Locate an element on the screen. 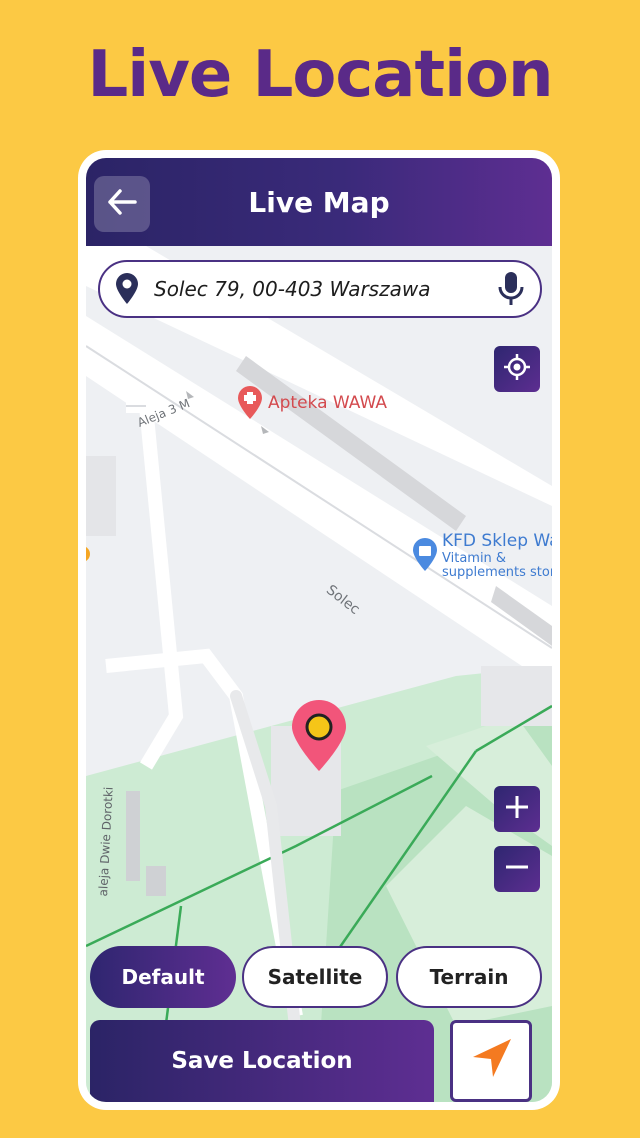 The width and height of the screenshot is (640, 1138). location-pin-icon is located at coordinates (127, 289).